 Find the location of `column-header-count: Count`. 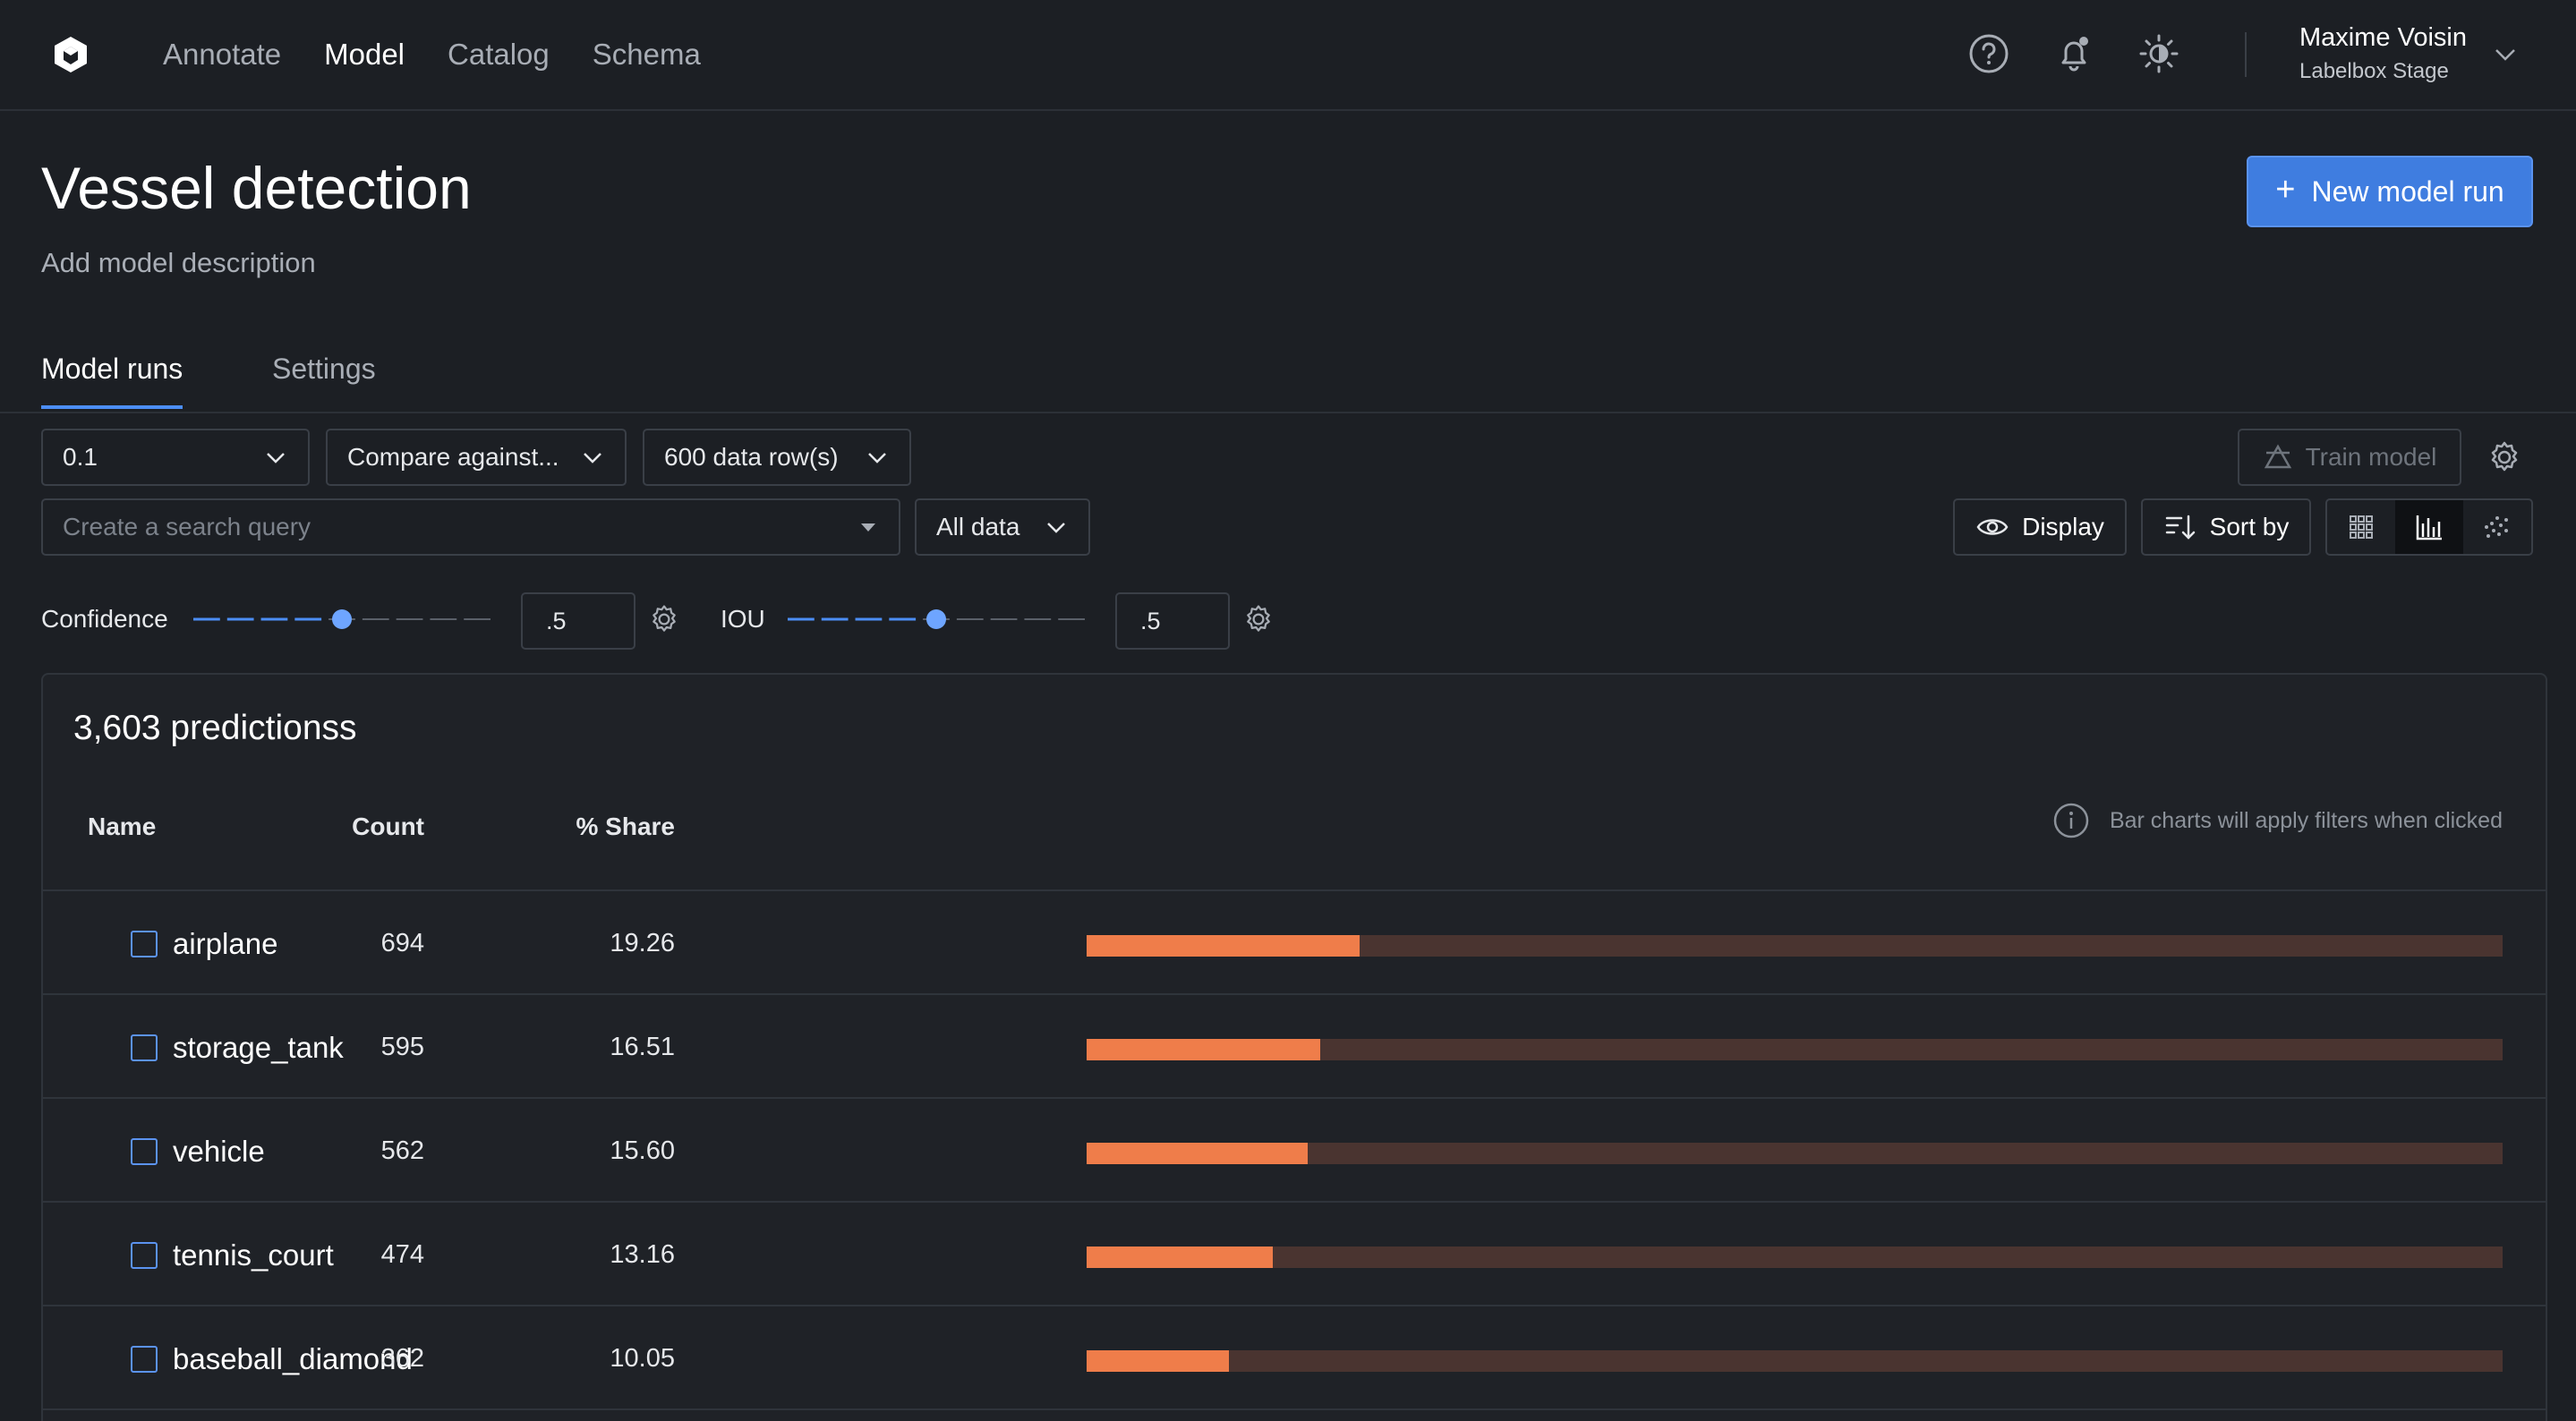

column-header-count: Count is located at coordinates (388, 827).